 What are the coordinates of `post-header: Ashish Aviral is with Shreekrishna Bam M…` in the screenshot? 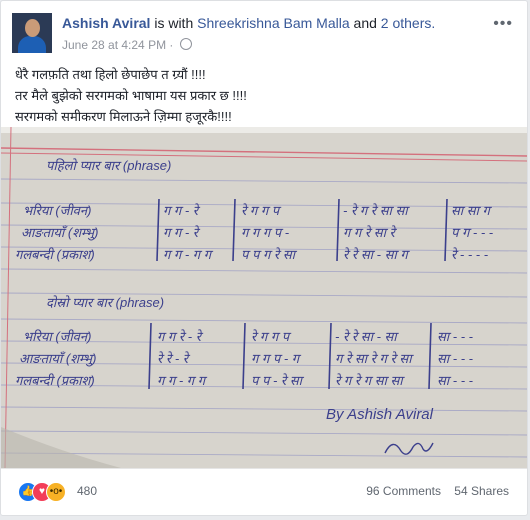 It's located at (248, 23).